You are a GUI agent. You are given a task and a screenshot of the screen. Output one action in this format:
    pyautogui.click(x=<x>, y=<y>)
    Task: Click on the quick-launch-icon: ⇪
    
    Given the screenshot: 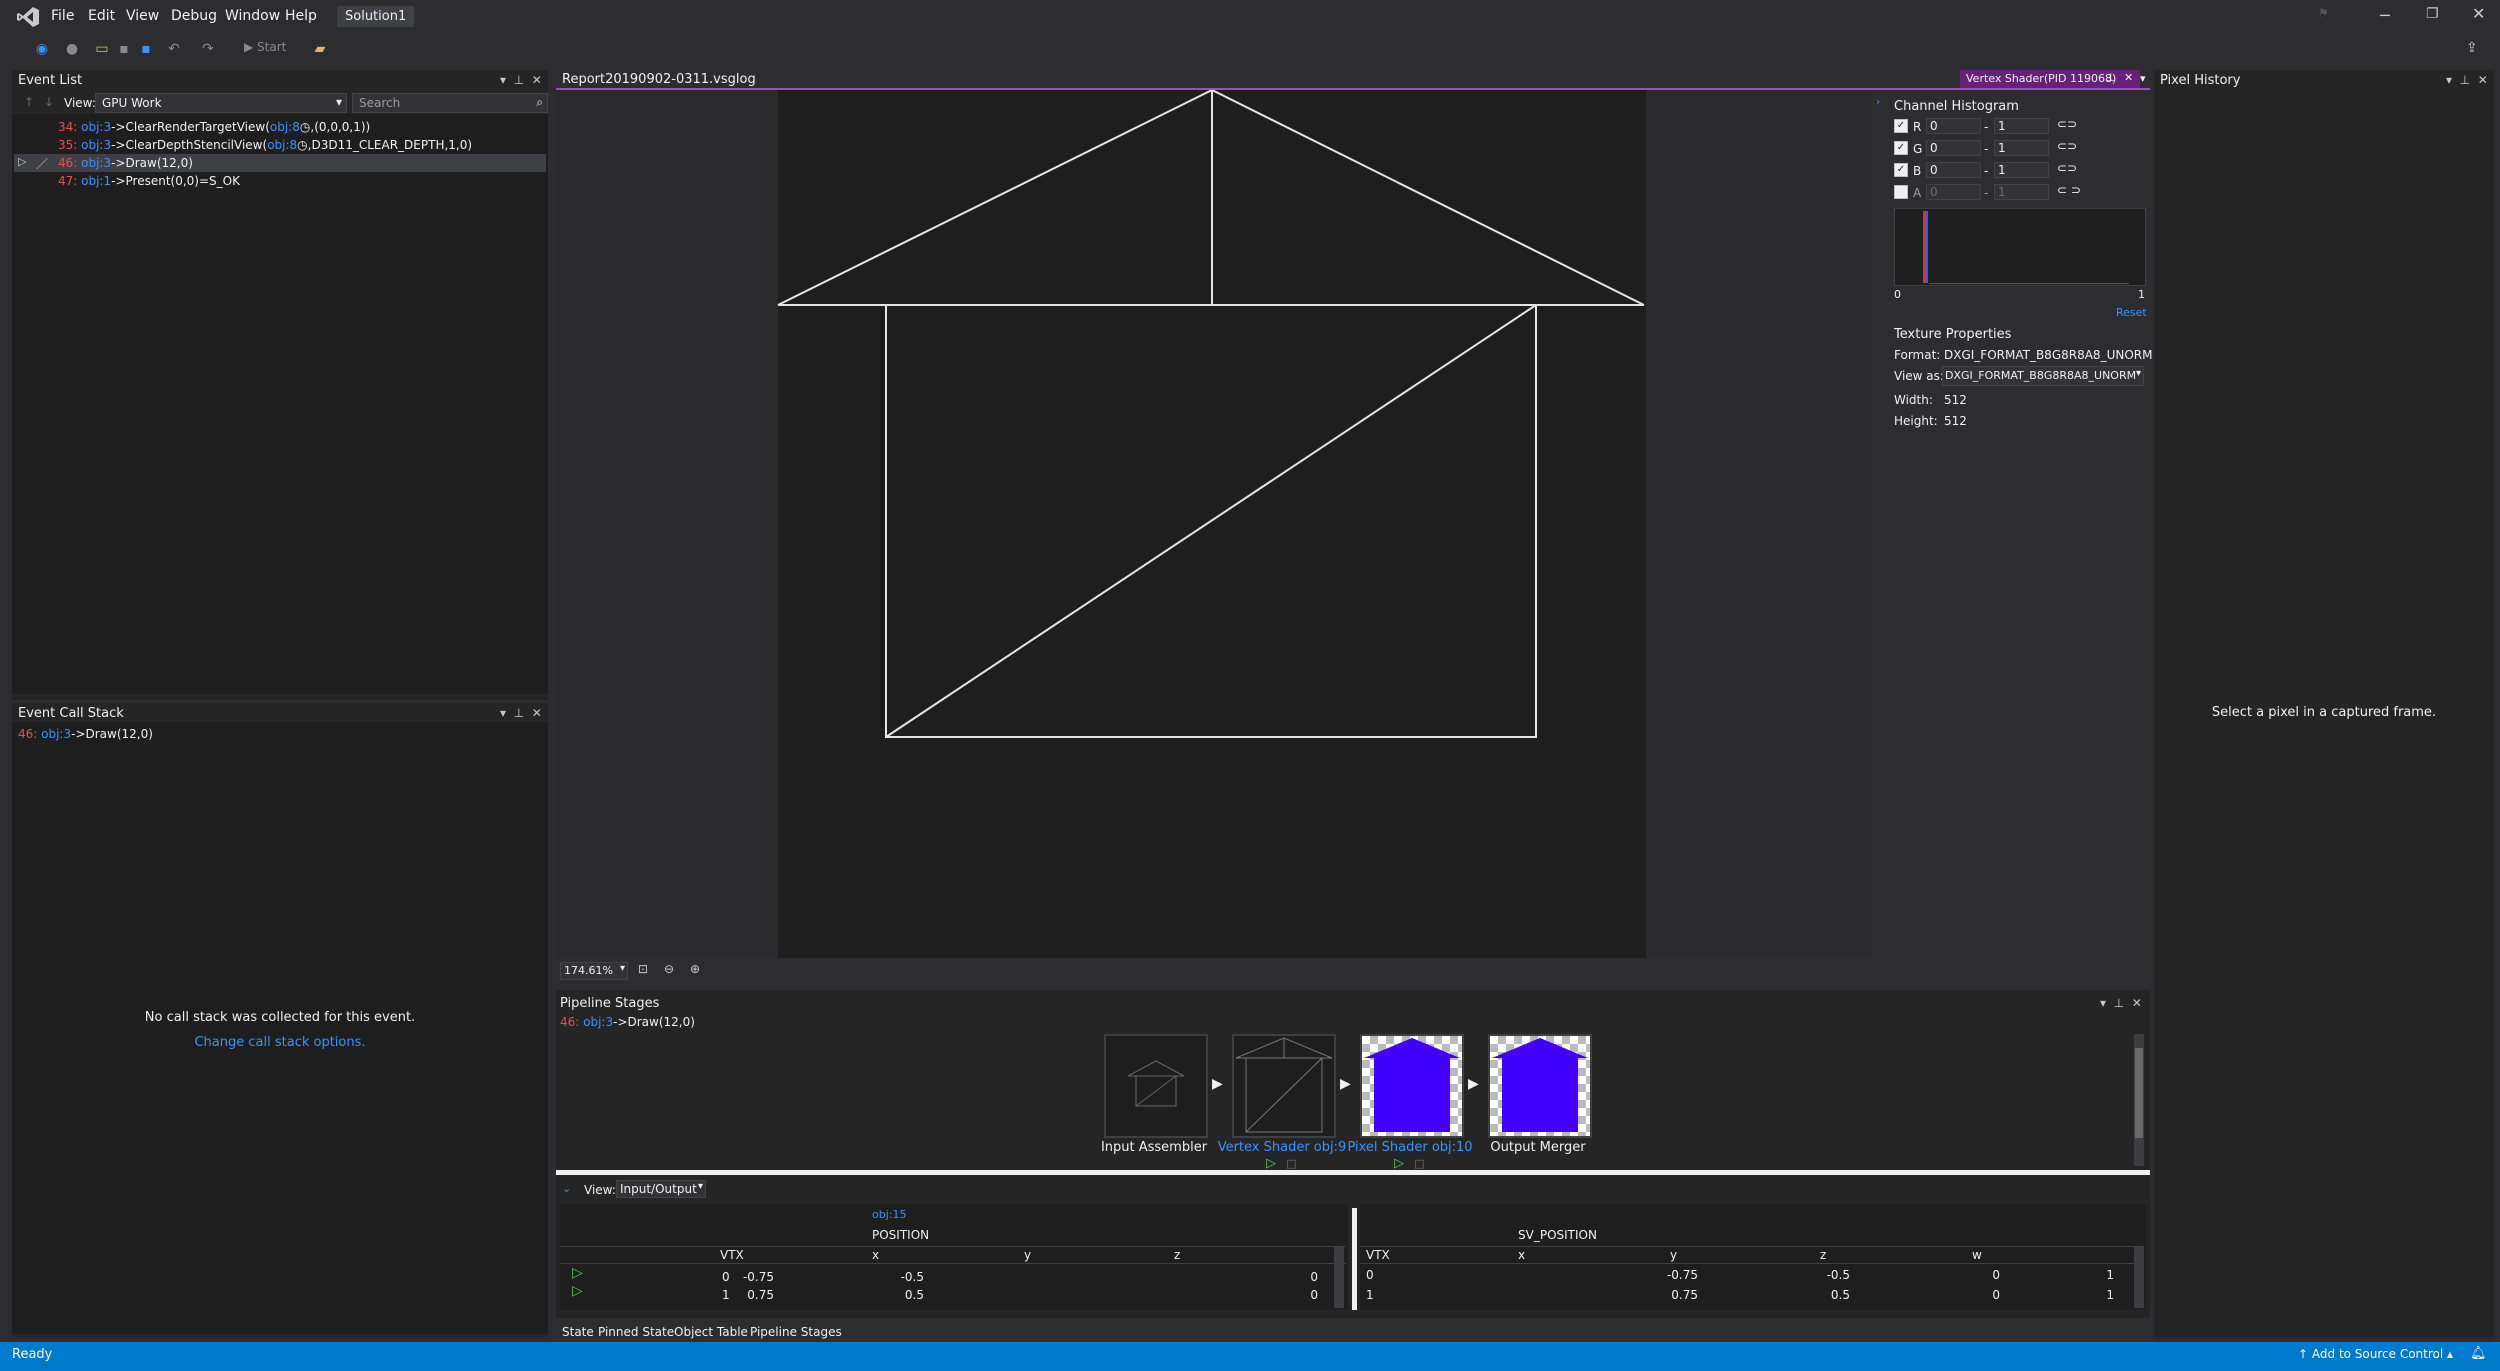 What is the action you would take?
    pyautogui.click(x=2472, y=48)
    